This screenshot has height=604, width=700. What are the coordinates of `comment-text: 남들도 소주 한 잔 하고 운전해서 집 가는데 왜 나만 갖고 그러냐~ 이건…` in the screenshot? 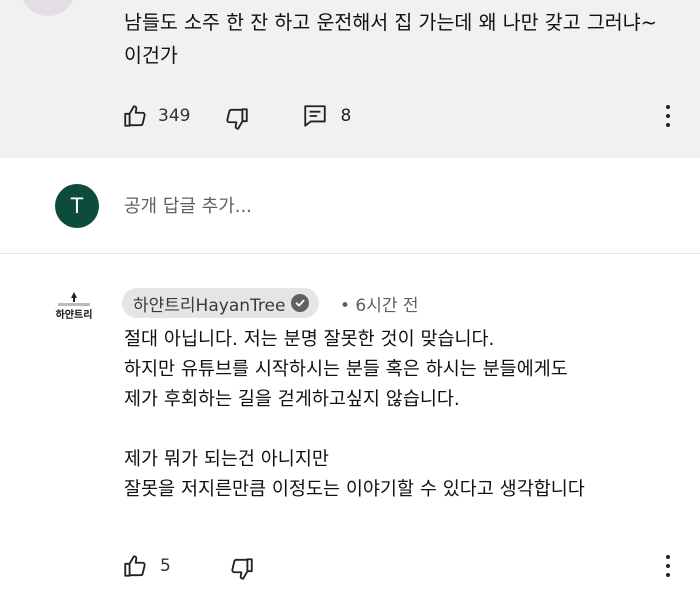 It's located at (391, 39).